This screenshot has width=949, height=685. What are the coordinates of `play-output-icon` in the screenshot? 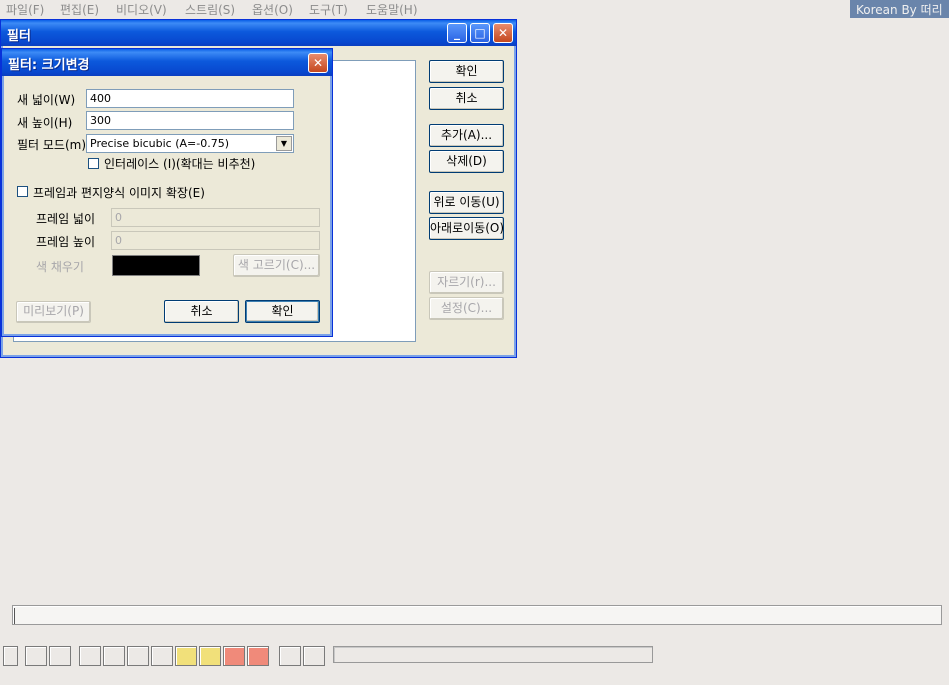 It's located at (60, 656).